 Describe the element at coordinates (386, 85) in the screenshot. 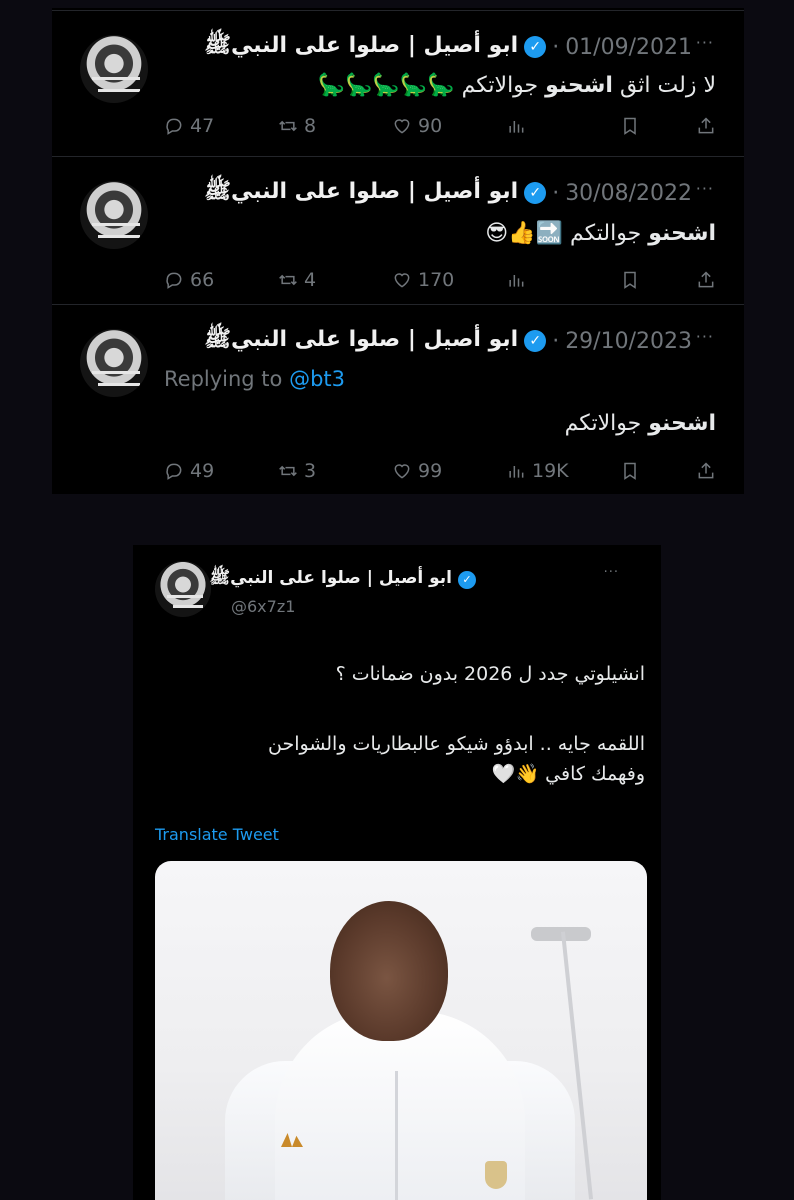

I see `emoji: 🦕🦕🦕🦕🦕` at that location.